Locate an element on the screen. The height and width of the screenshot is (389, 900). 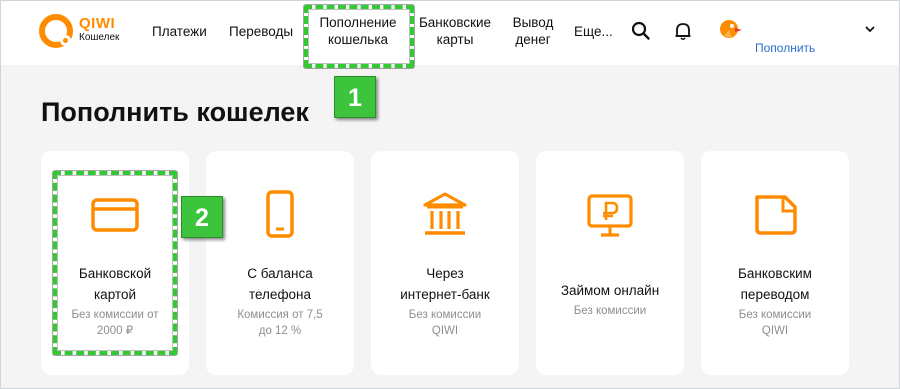
nav-withdraw-line1: Вывод is located at coordinates (533, 22).